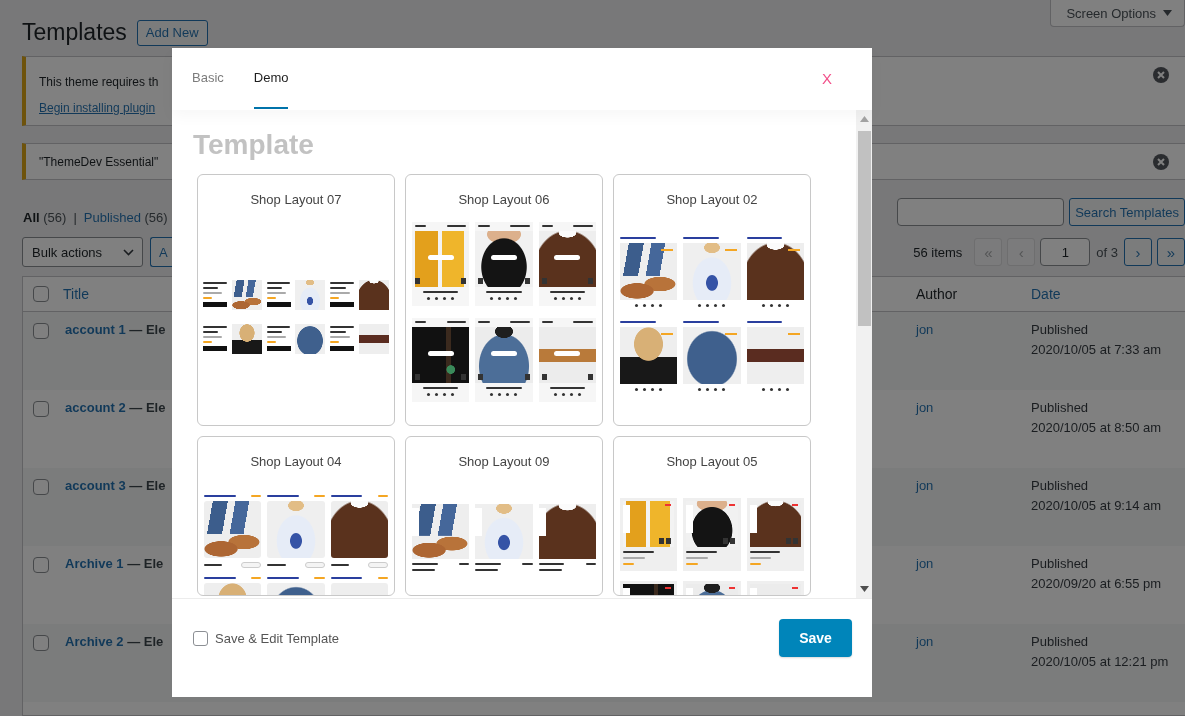  What do you see at coordinates (172, 32) in the screenshot?
I see `add-new-button: Add New` at bounding box center [172, 32].